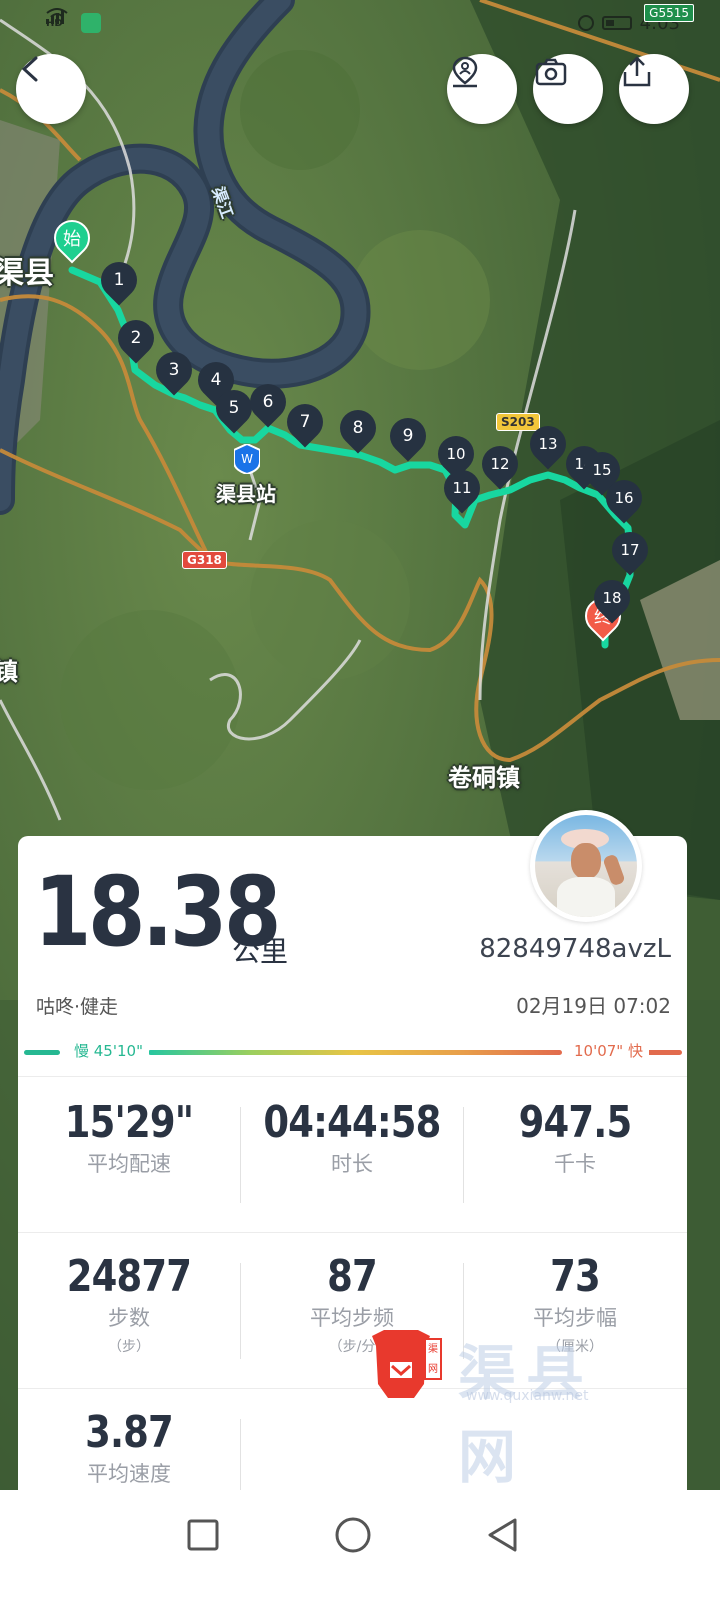 The image size is (720, 1600). Describe the element at coordinates (575, 1164) in the screenshot. I see `stat-label: 千卡` at that location.